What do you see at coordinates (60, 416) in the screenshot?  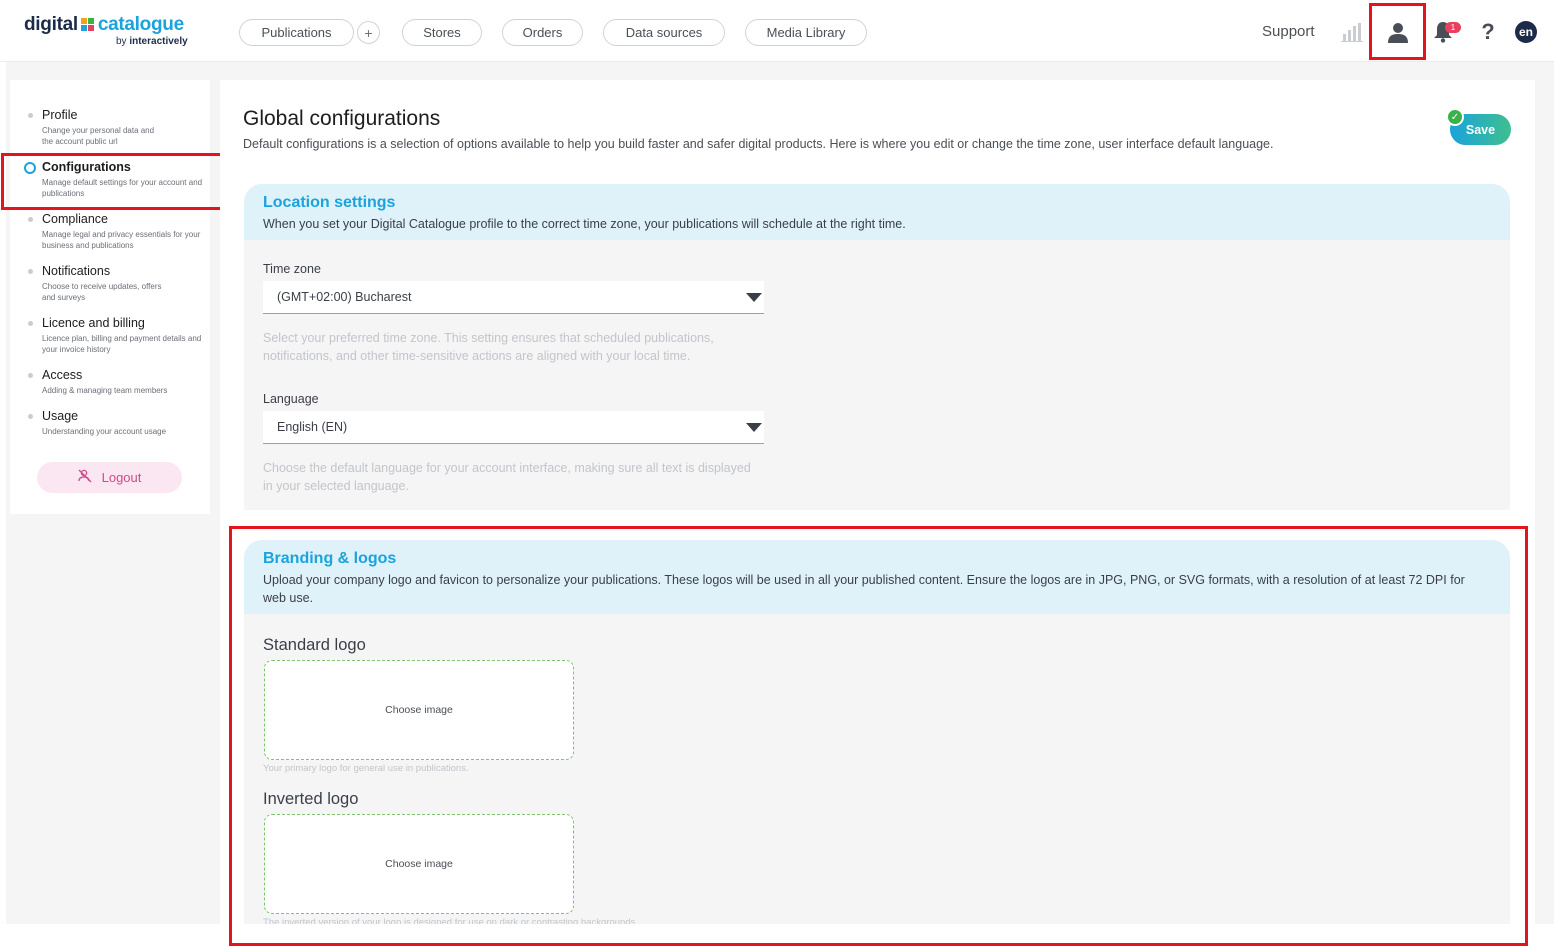 I see `sidebar-item-label: Usage` at bounding box center [60, 416].